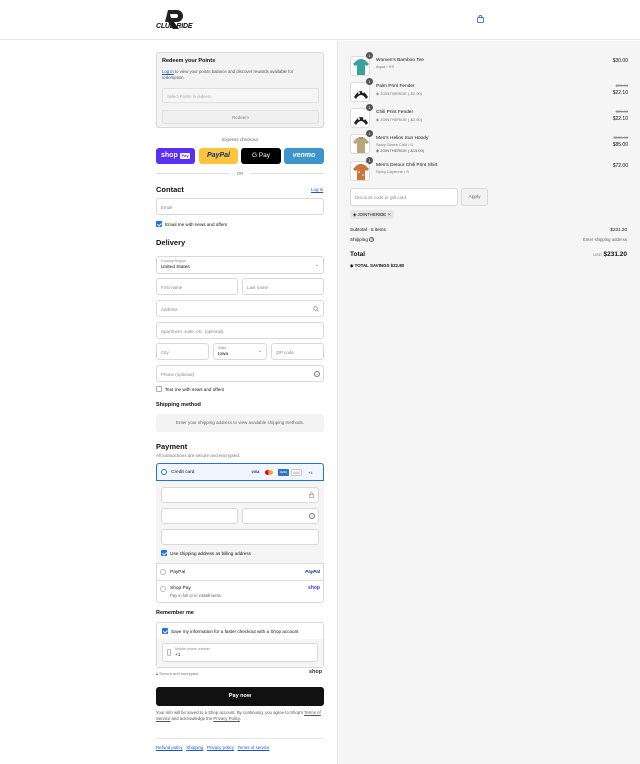 The image size is (640, 764). What do you see at coordinates (287, 173) in the screenshot?
I see `divider-right` at bounding box center [287, 173].